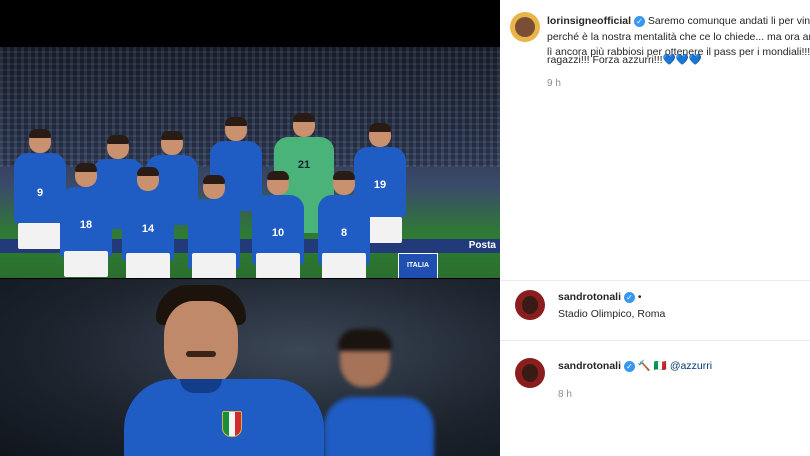 Image resolution: width=810 pixels, height=456 pixels. I want to click on timestamp: 9 h, so click(554, 83).